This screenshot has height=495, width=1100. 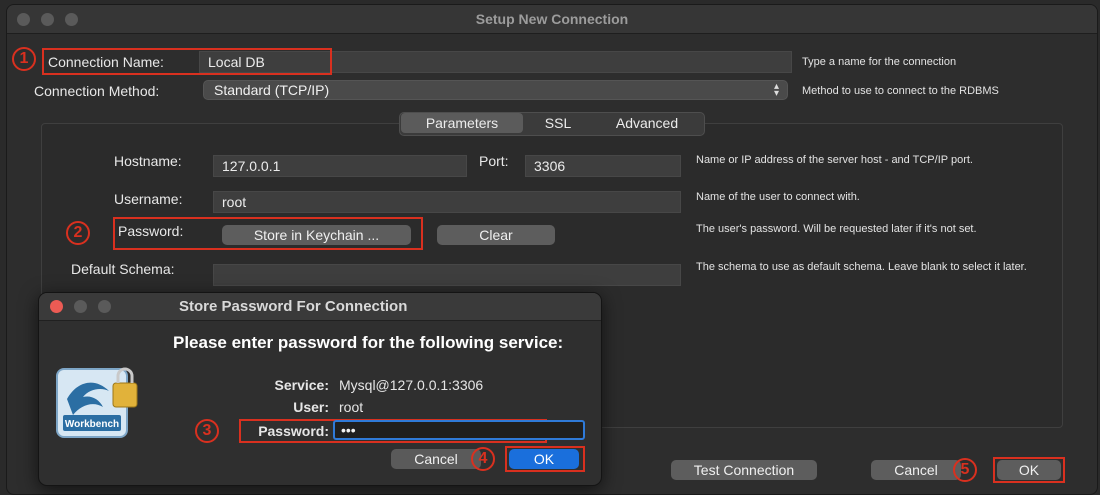 I want to click on dialog-ok-button: OK, so click(x=544, y=459).